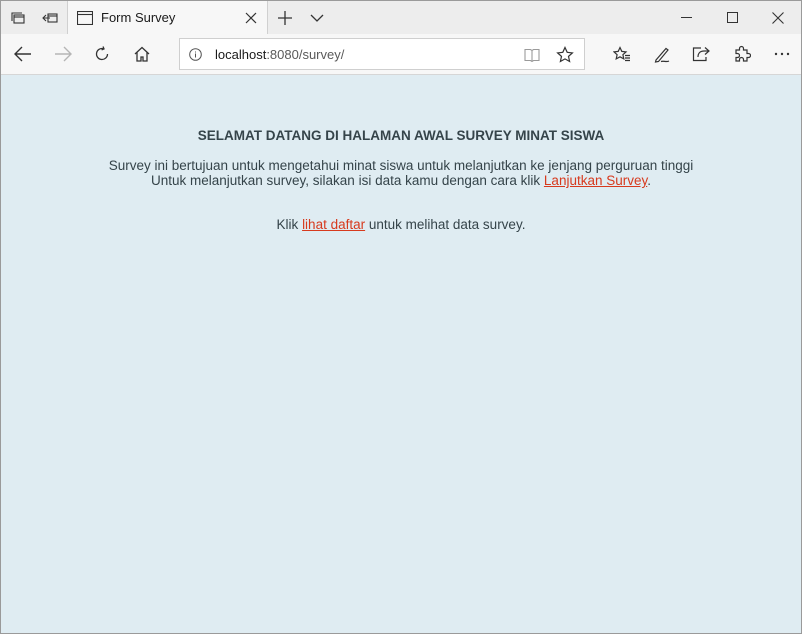 The width and height of the screenshot is (802, 634). What do you see at coordinates (50, 17) in the screenshot?
I see `set-tabs-aside-icon` at bounding box center [50, 17].